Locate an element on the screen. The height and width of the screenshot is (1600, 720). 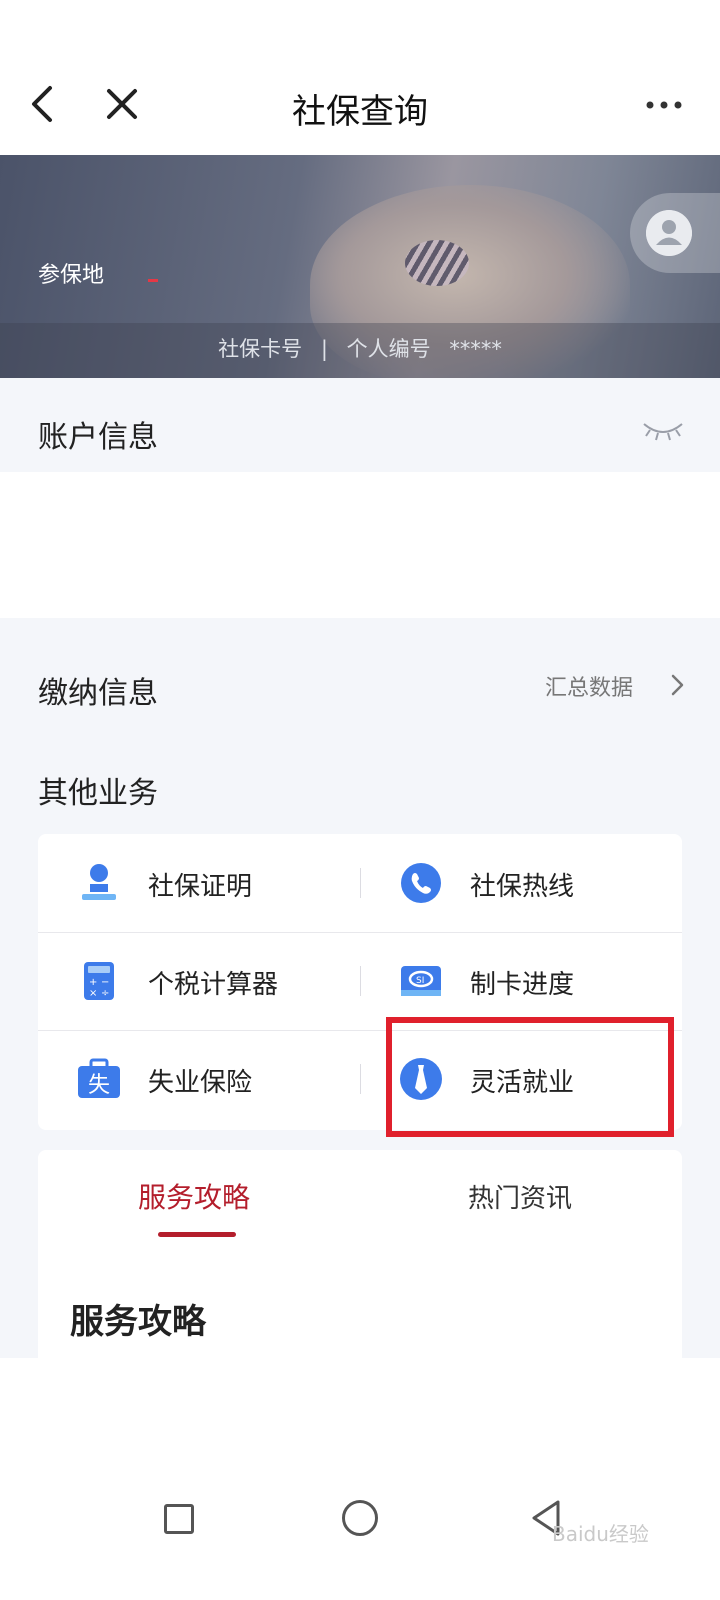
person-stamp-icon is located at coordinates (99, 882).